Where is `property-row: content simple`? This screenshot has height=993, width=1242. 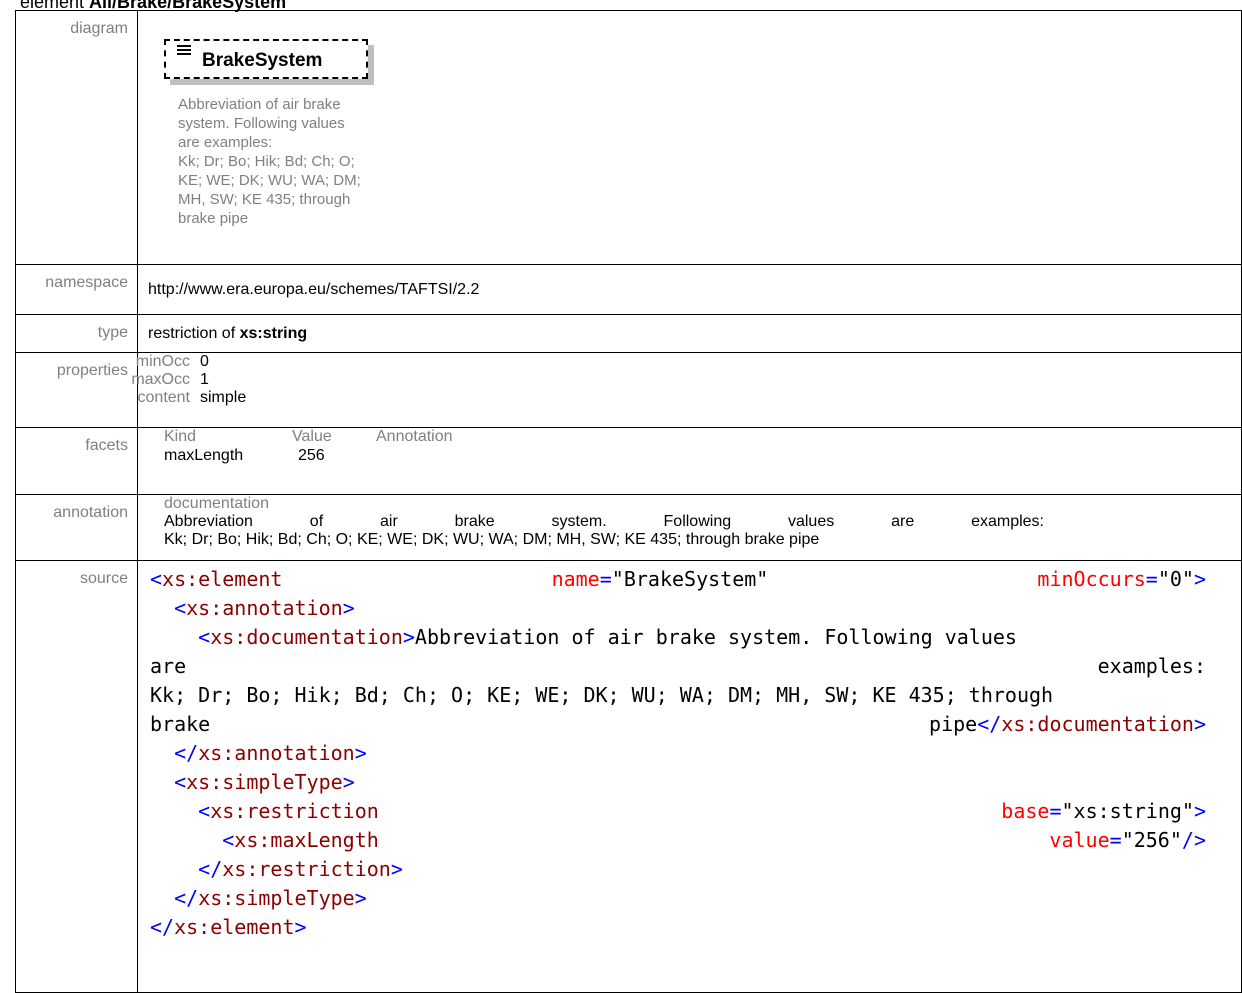 property-row: content simple is located at coordinates (659, 398).